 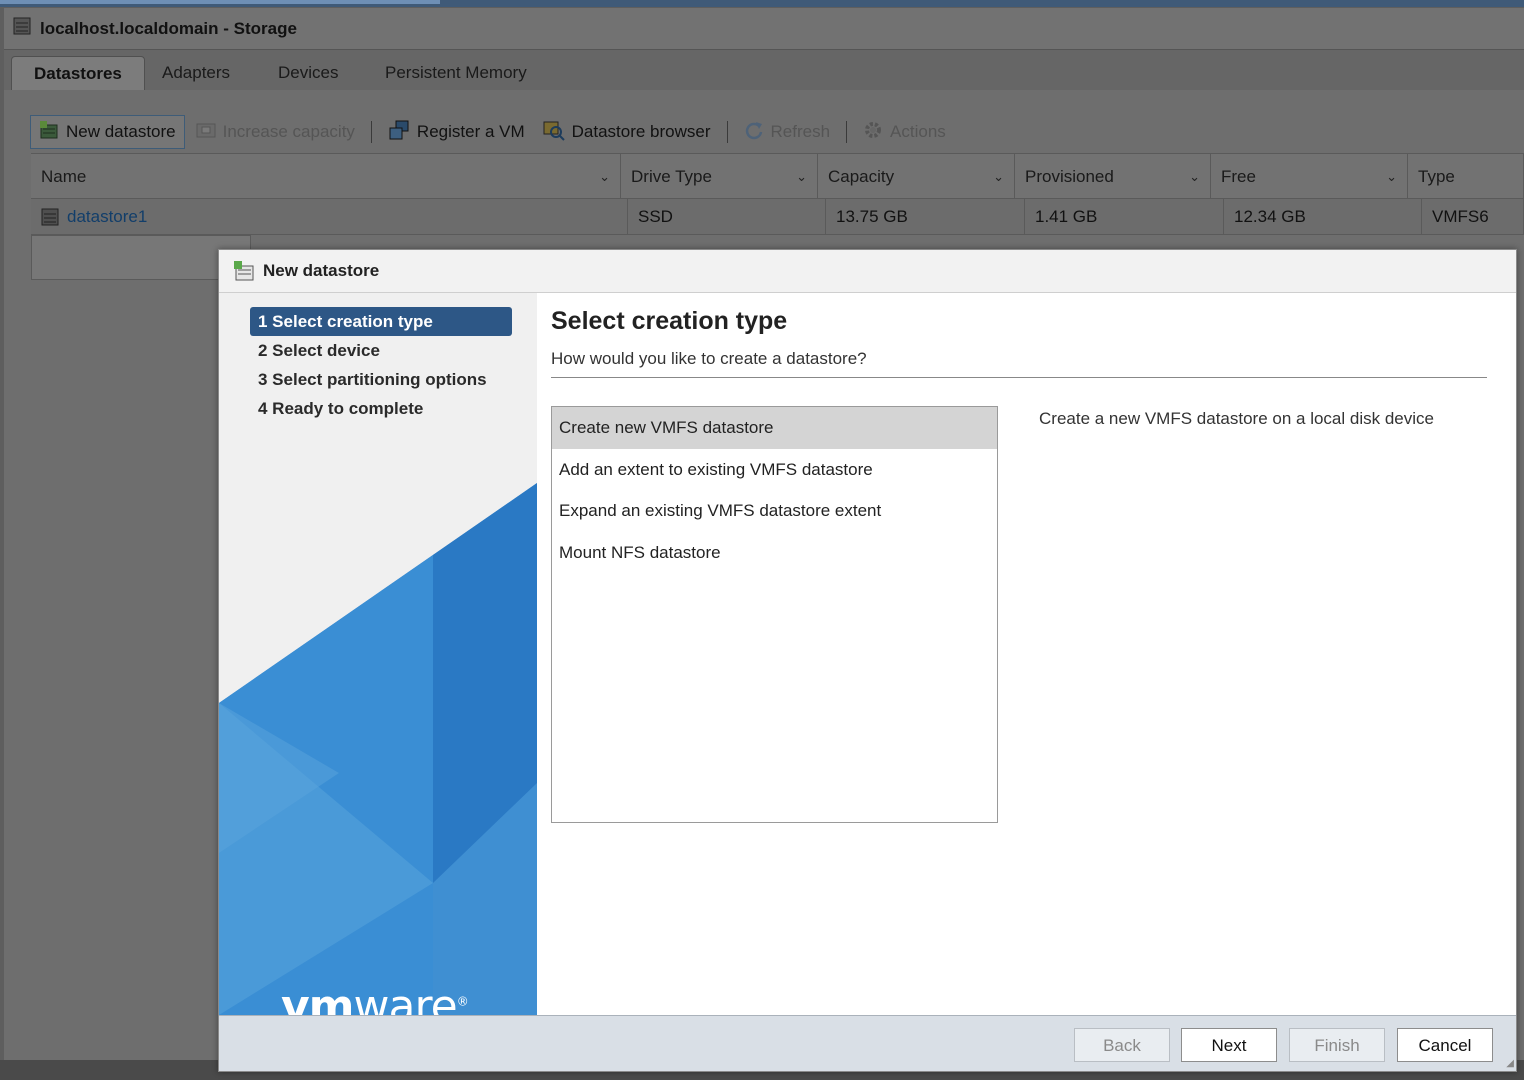 I want to click on column-header-capacity: Capacity ⌄, so click(x=916, y=177).